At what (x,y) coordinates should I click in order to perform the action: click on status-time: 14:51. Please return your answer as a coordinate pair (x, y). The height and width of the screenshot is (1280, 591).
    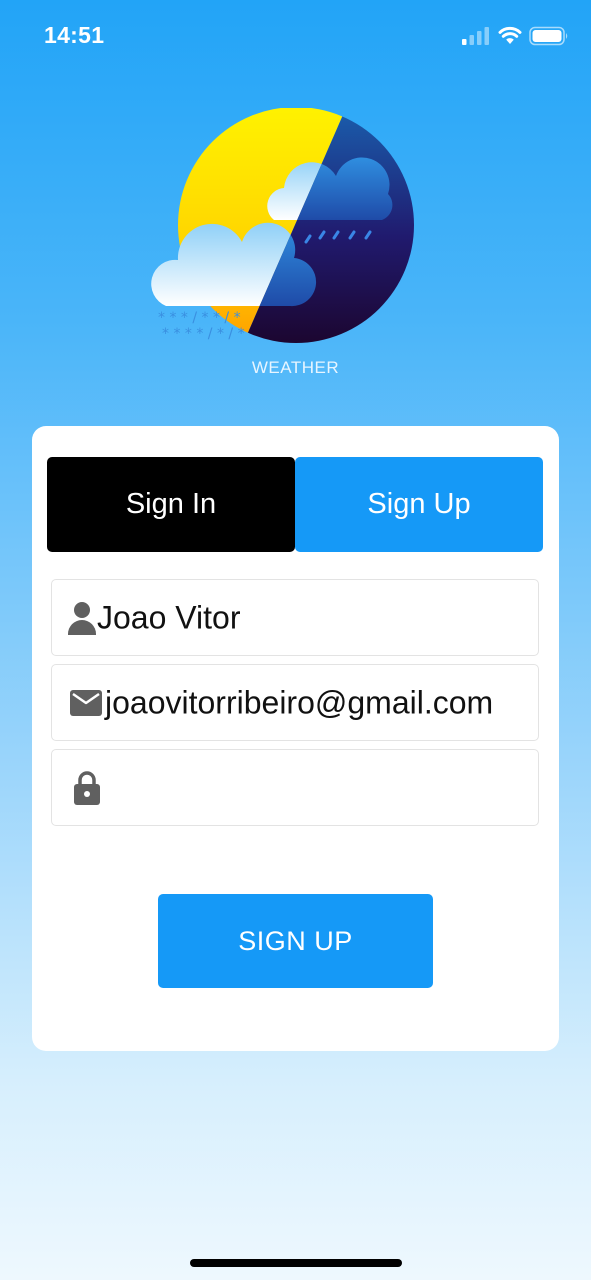
    Looking at the image, I should click on (74, 35).